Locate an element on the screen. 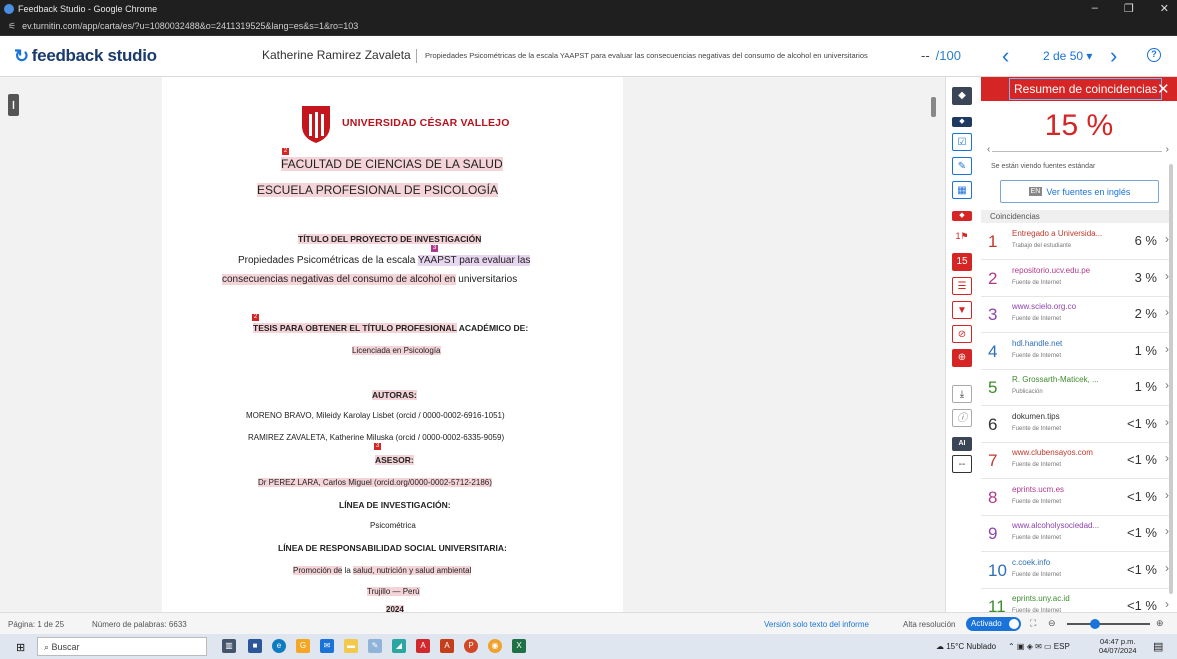 This screenshot has width=1177, height=659. source-scroll-row: ‹ › is located at coordinates (1077, 150).